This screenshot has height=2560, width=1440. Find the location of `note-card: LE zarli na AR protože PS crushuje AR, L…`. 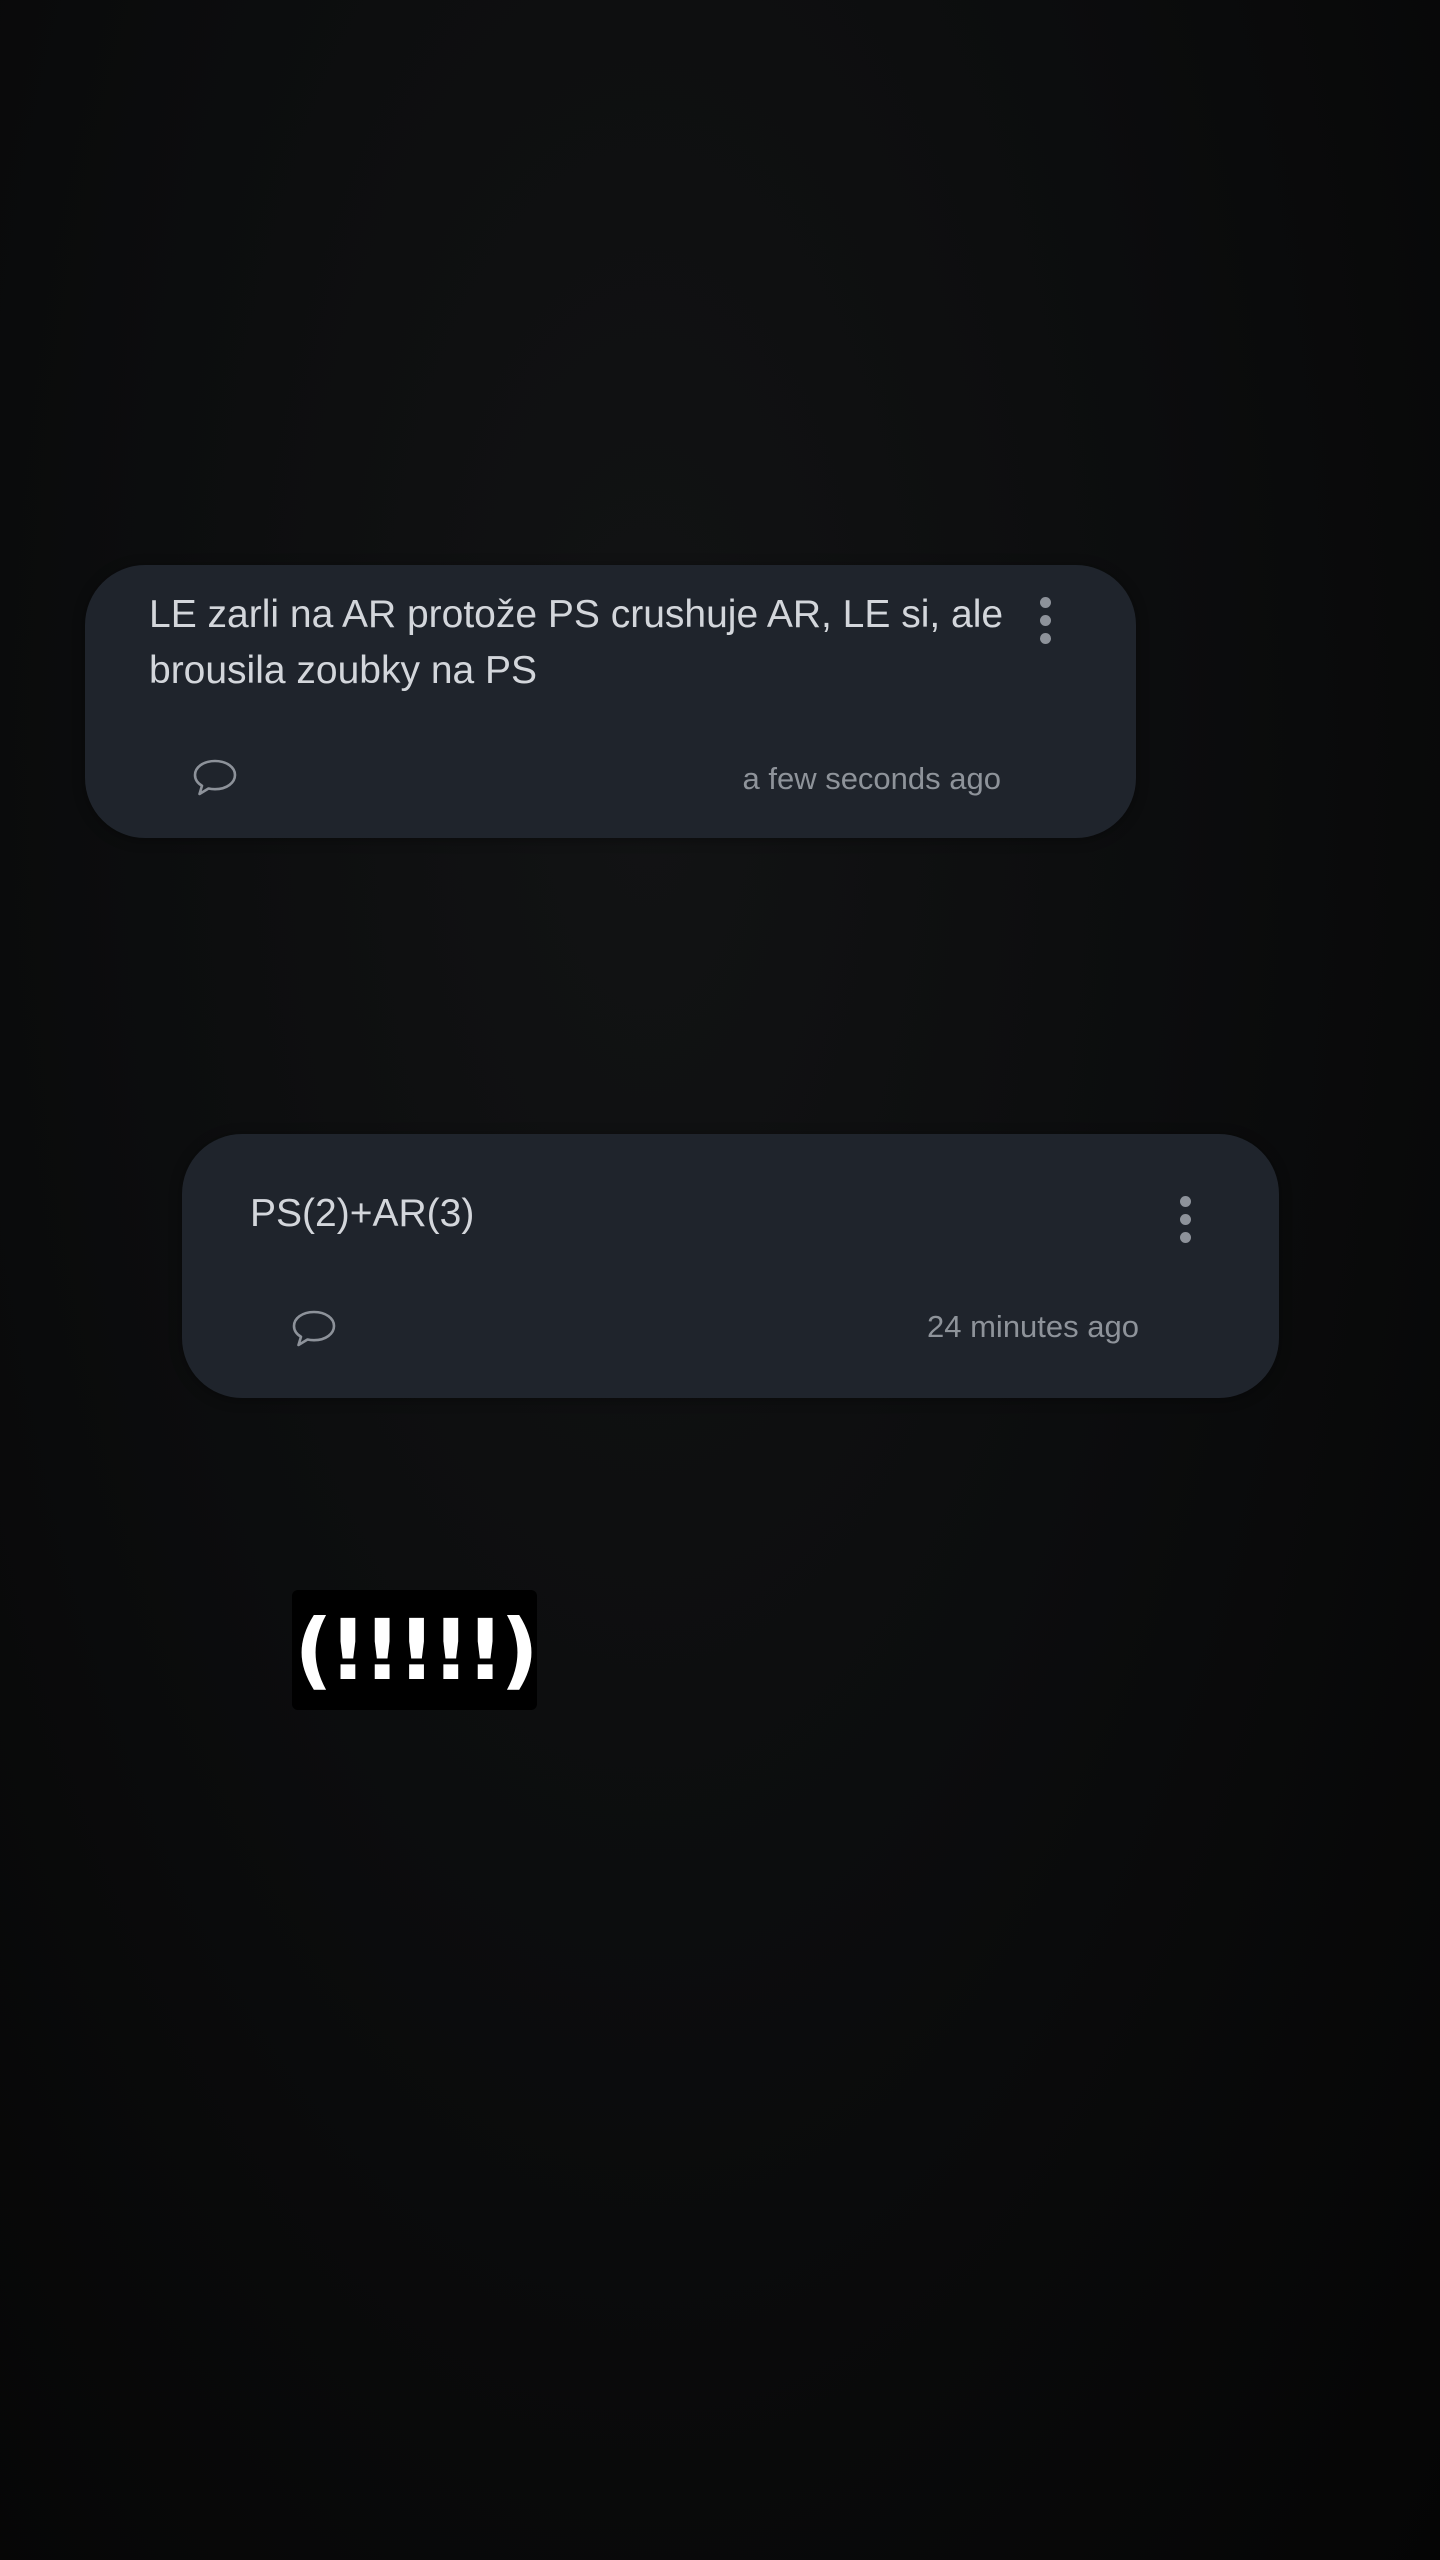

note-card: LE zarli na AR protože PS crushuje AR, L… is located at coordinates (610, 701).